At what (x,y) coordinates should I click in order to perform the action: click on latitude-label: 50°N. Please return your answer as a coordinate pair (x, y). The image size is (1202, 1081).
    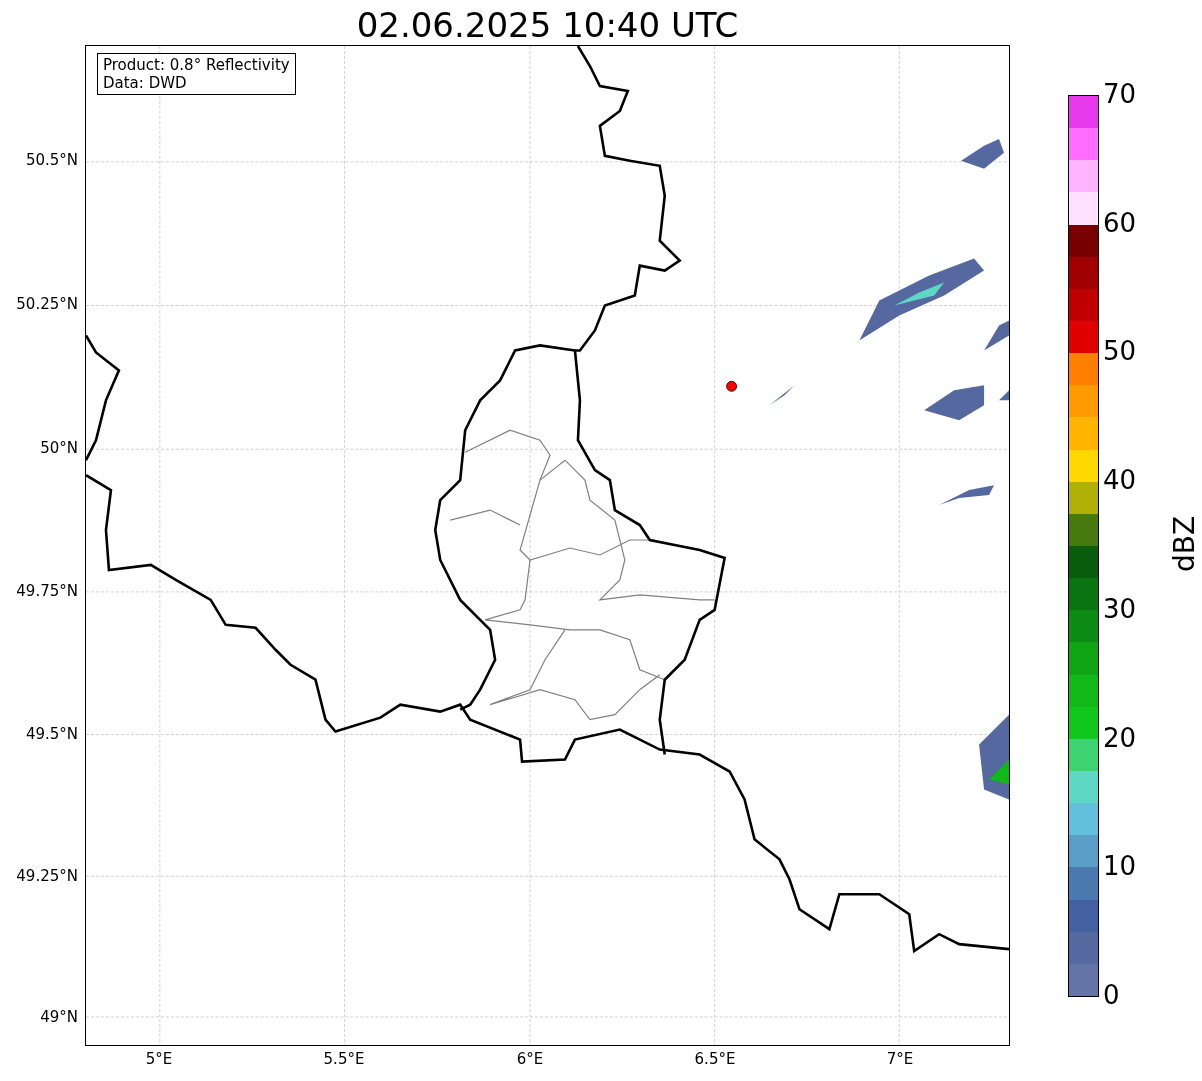
    Looking at the image, I should click on (59, 448).